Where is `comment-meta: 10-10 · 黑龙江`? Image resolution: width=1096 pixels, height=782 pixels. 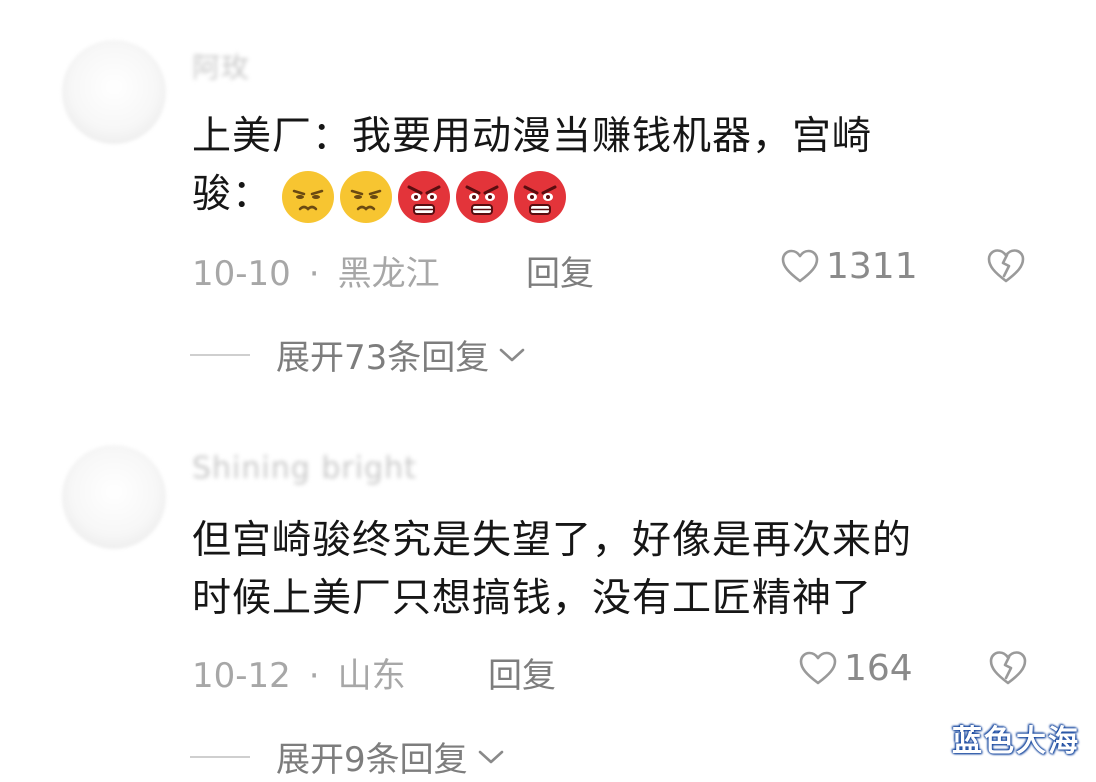 comment-meta: 10-10 · 黑龙江 is located at coordinates (316, 270).